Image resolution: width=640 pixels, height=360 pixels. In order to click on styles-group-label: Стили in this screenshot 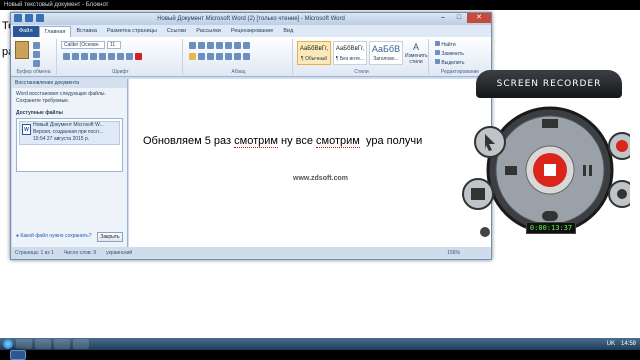, I will do `click(361, 72)`.